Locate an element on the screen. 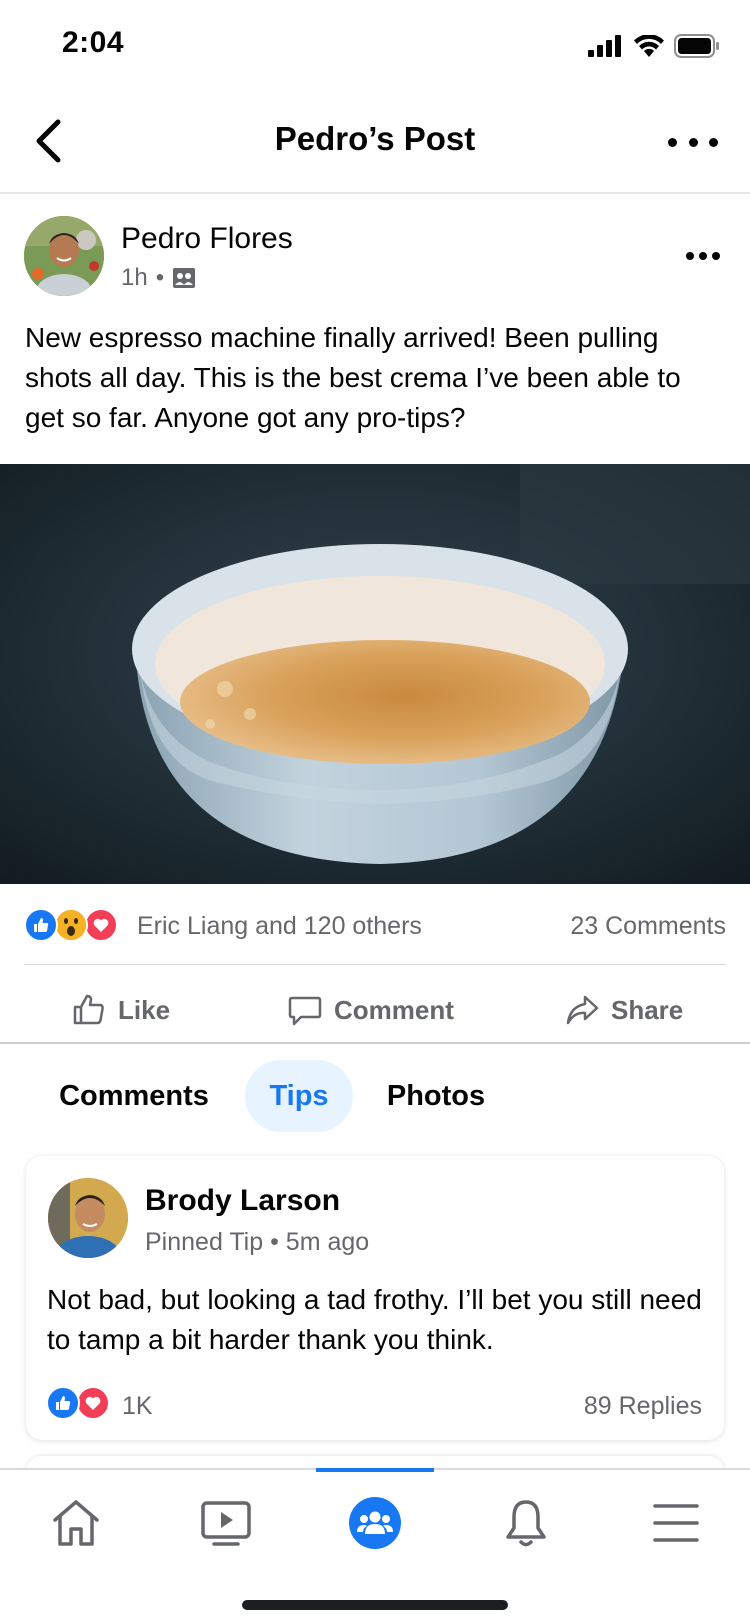 Image resolution: width=750 pixels, height=1624 pixels. post-options-button is located at coordinates (703, 256).